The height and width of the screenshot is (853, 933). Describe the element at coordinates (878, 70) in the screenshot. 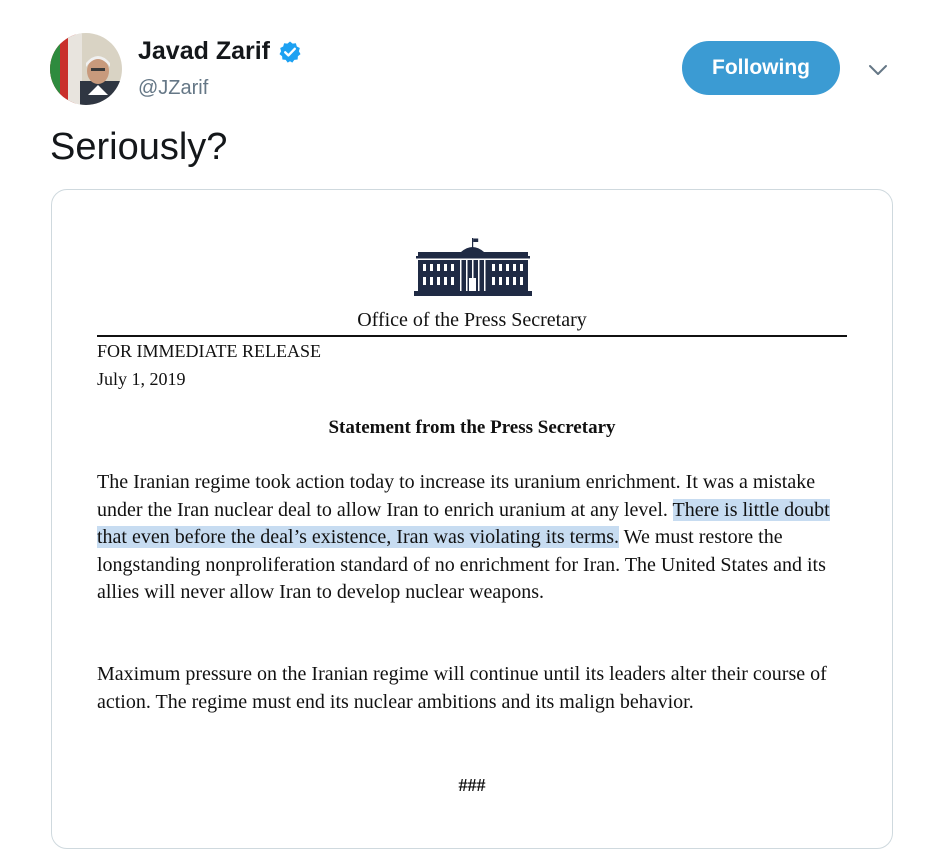

I see `chevron-down-icon` at that location.